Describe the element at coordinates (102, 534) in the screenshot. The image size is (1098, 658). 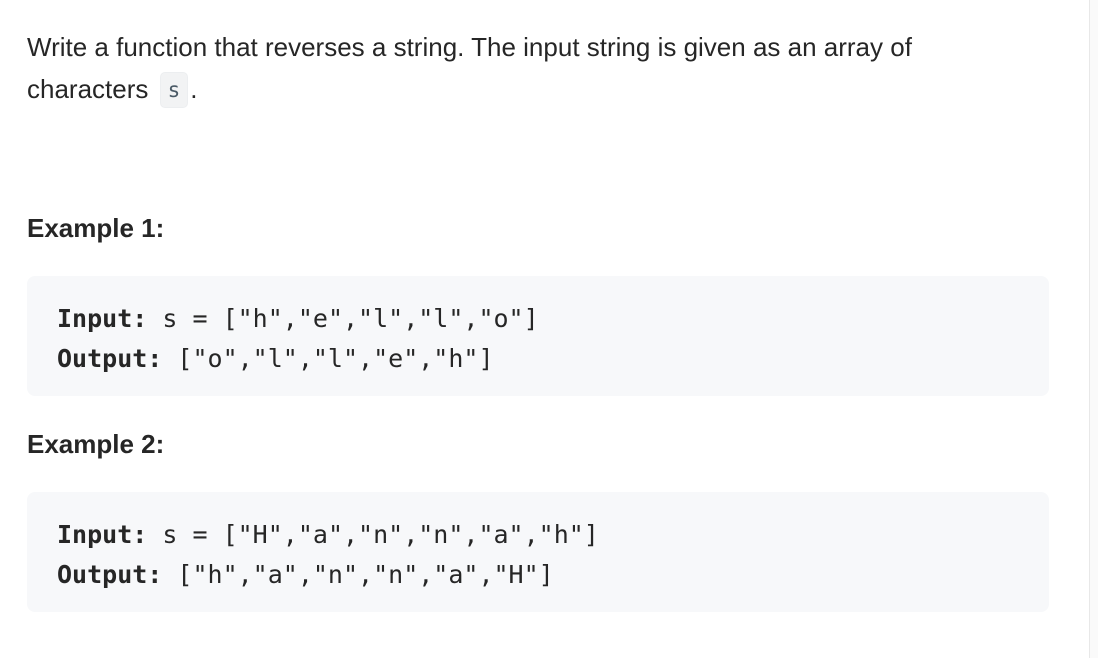
I see `example-2-input-label: Input:` at that location.